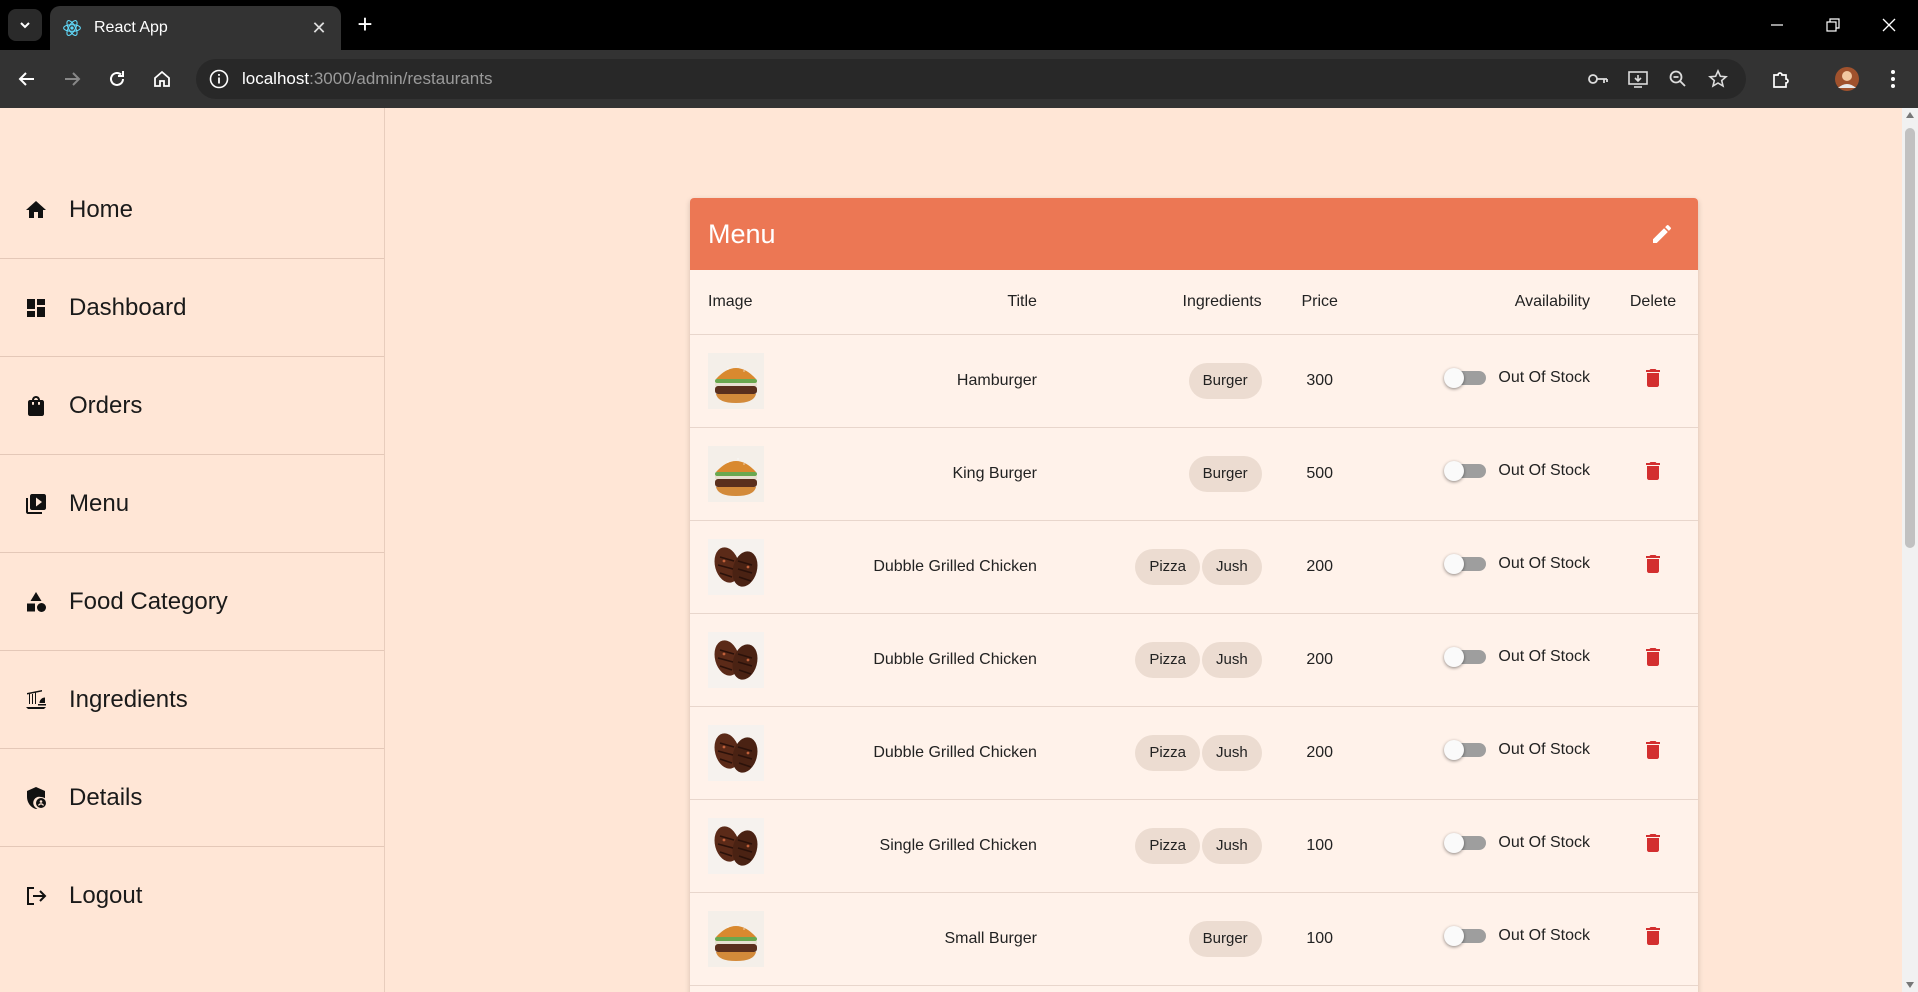 Image resolution: width=1918 pixels, height=992 pixels. Describe the element at coordinates (192, 700) in the screenshot. I see `sidebar-item-ingredients: Ingredients` at that location.